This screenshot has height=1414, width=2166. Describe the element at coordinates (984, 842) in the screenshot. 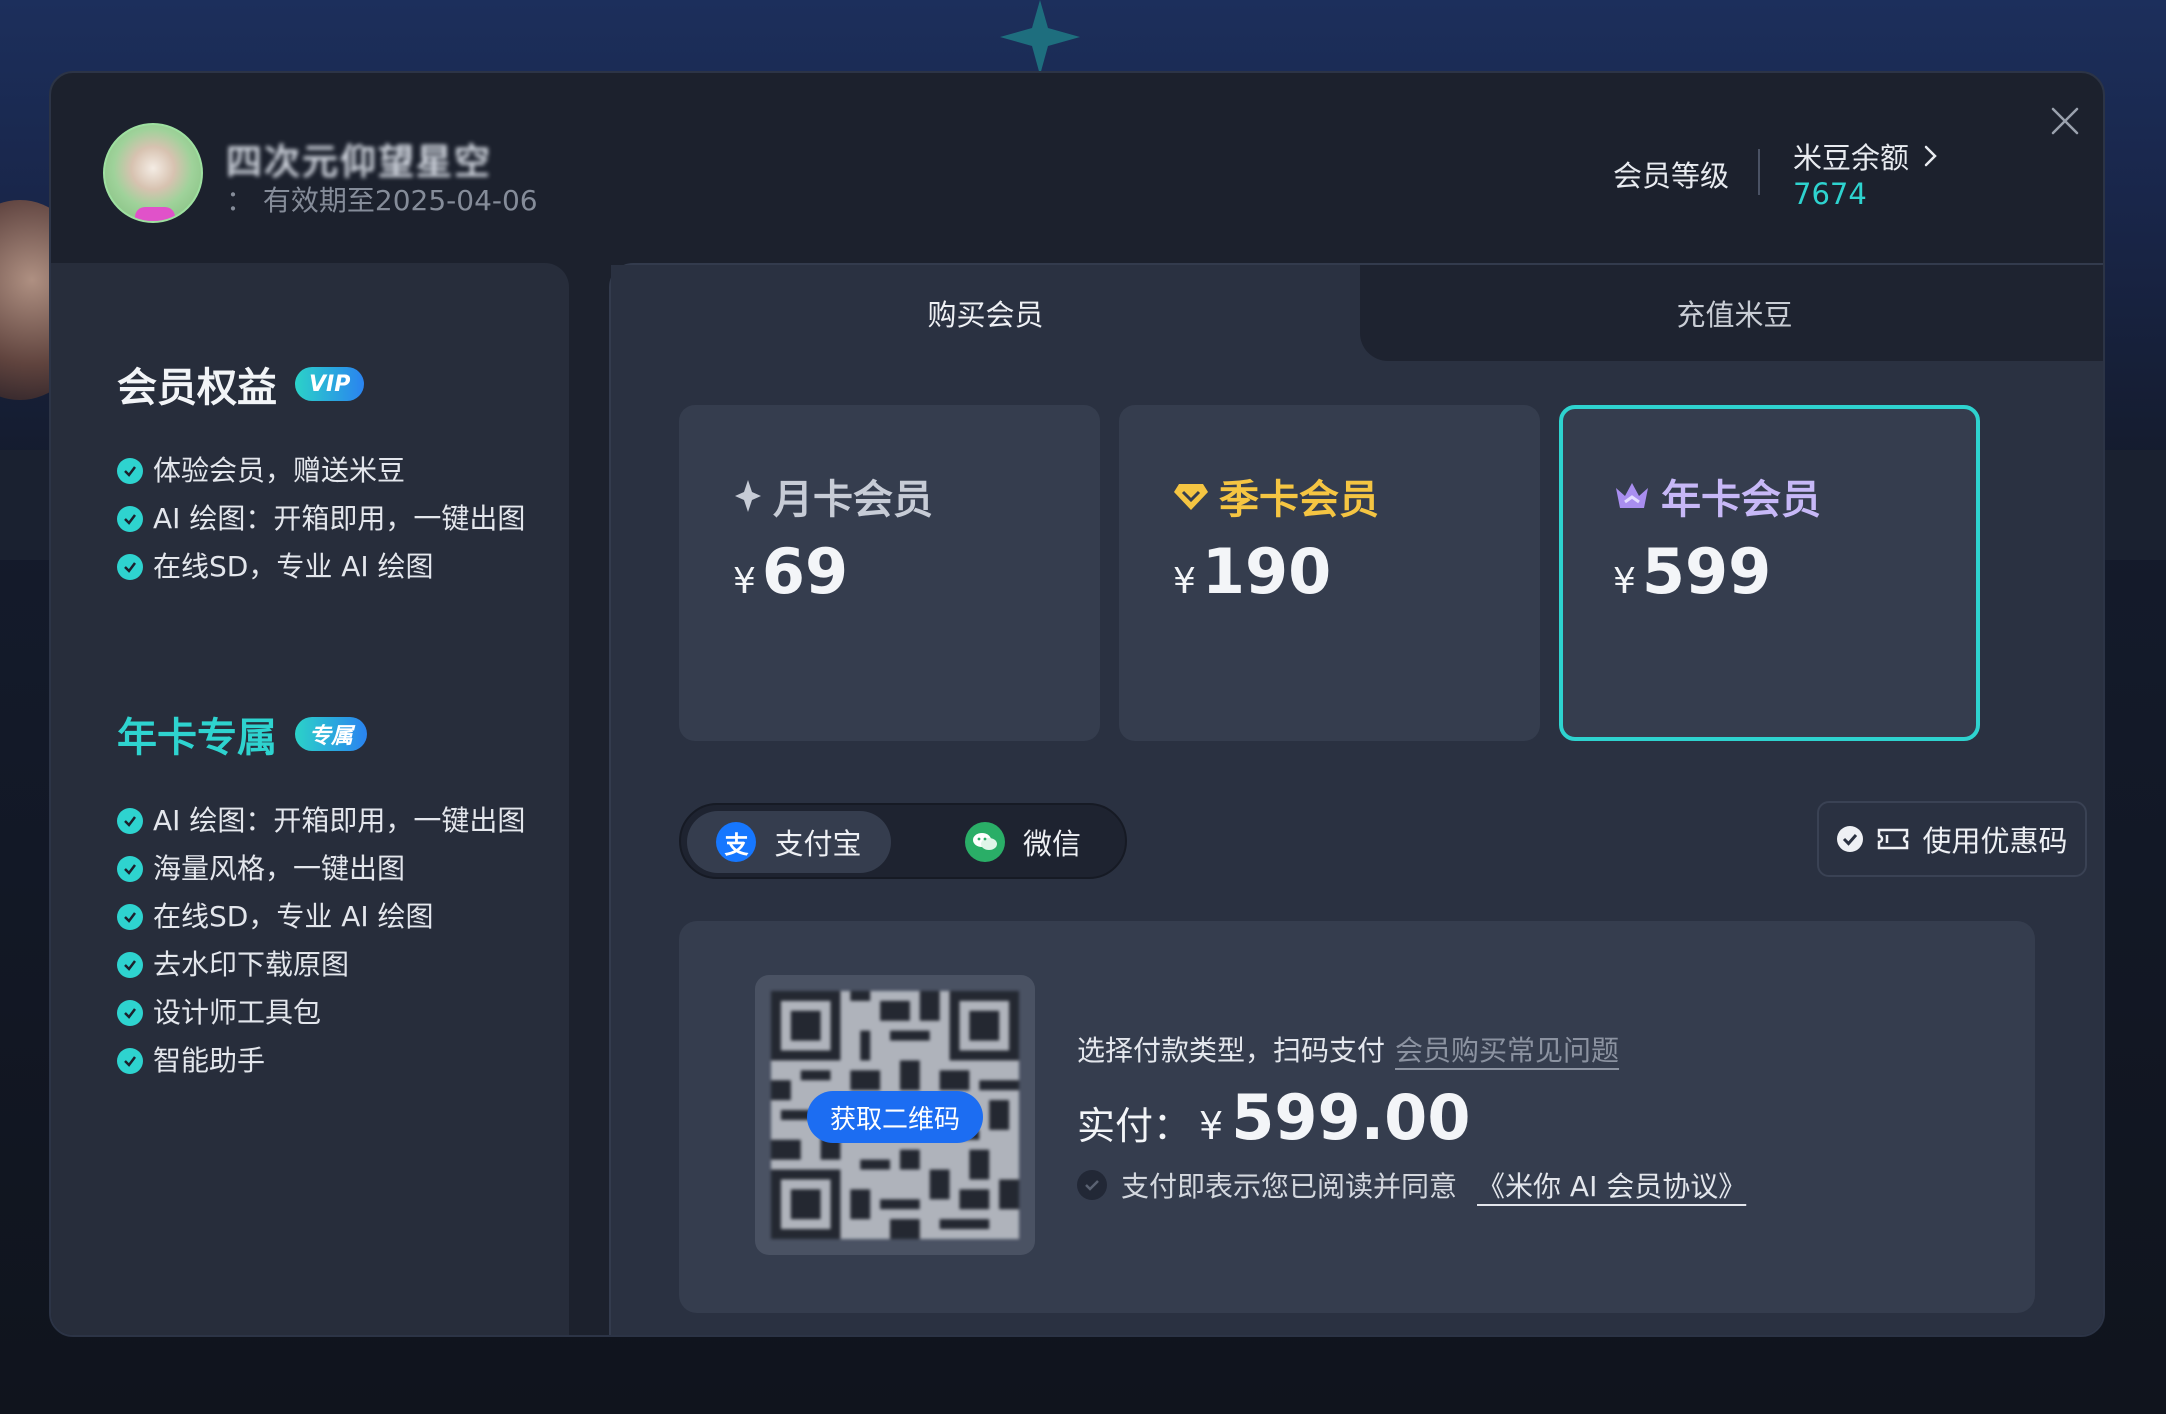

I see `wechat-icon` at that location.